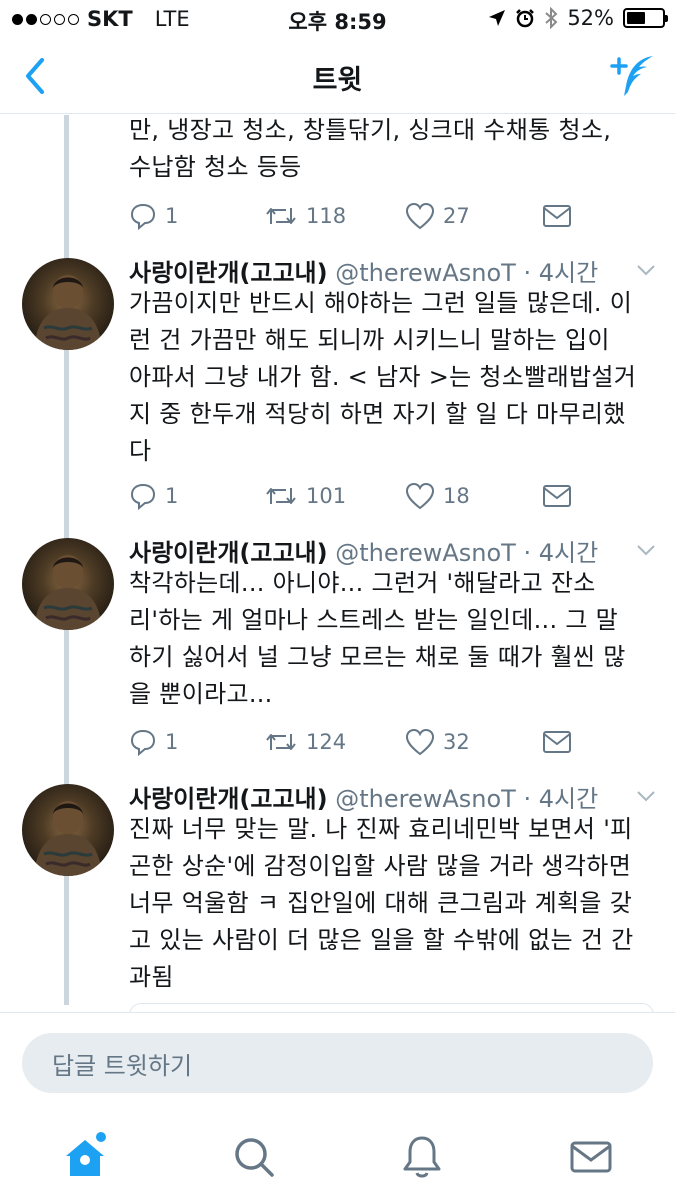  Describe the element at coordinates (456, 742) in the screenshot. I see `like-count: 32` at that location.